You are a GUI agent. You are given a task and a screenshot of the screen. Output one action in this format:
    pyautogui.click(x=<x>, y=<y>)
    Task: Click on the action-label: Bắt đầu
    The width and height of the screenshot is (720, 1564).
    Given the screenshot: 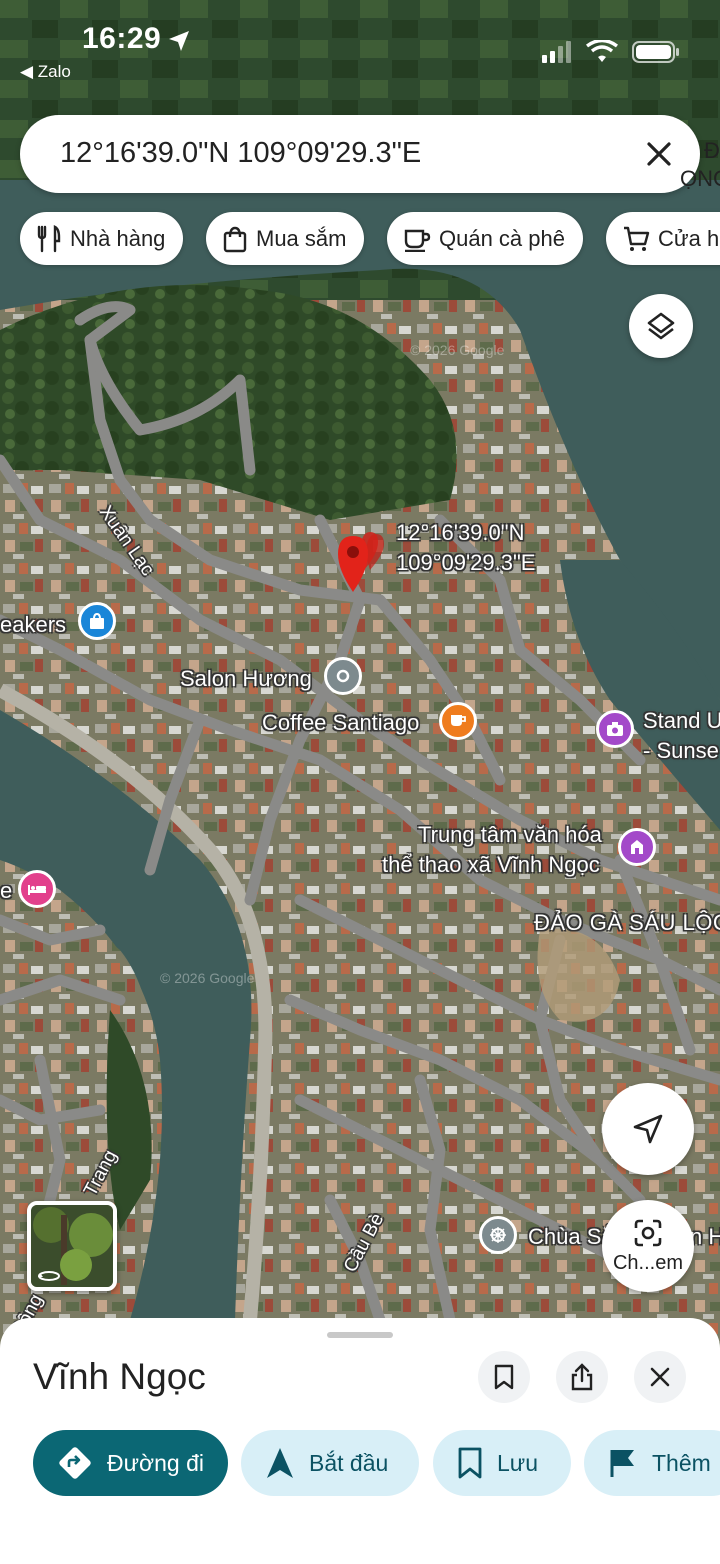 What is the action you would take?
    pyautogui.click(x=349, y=1462)
    